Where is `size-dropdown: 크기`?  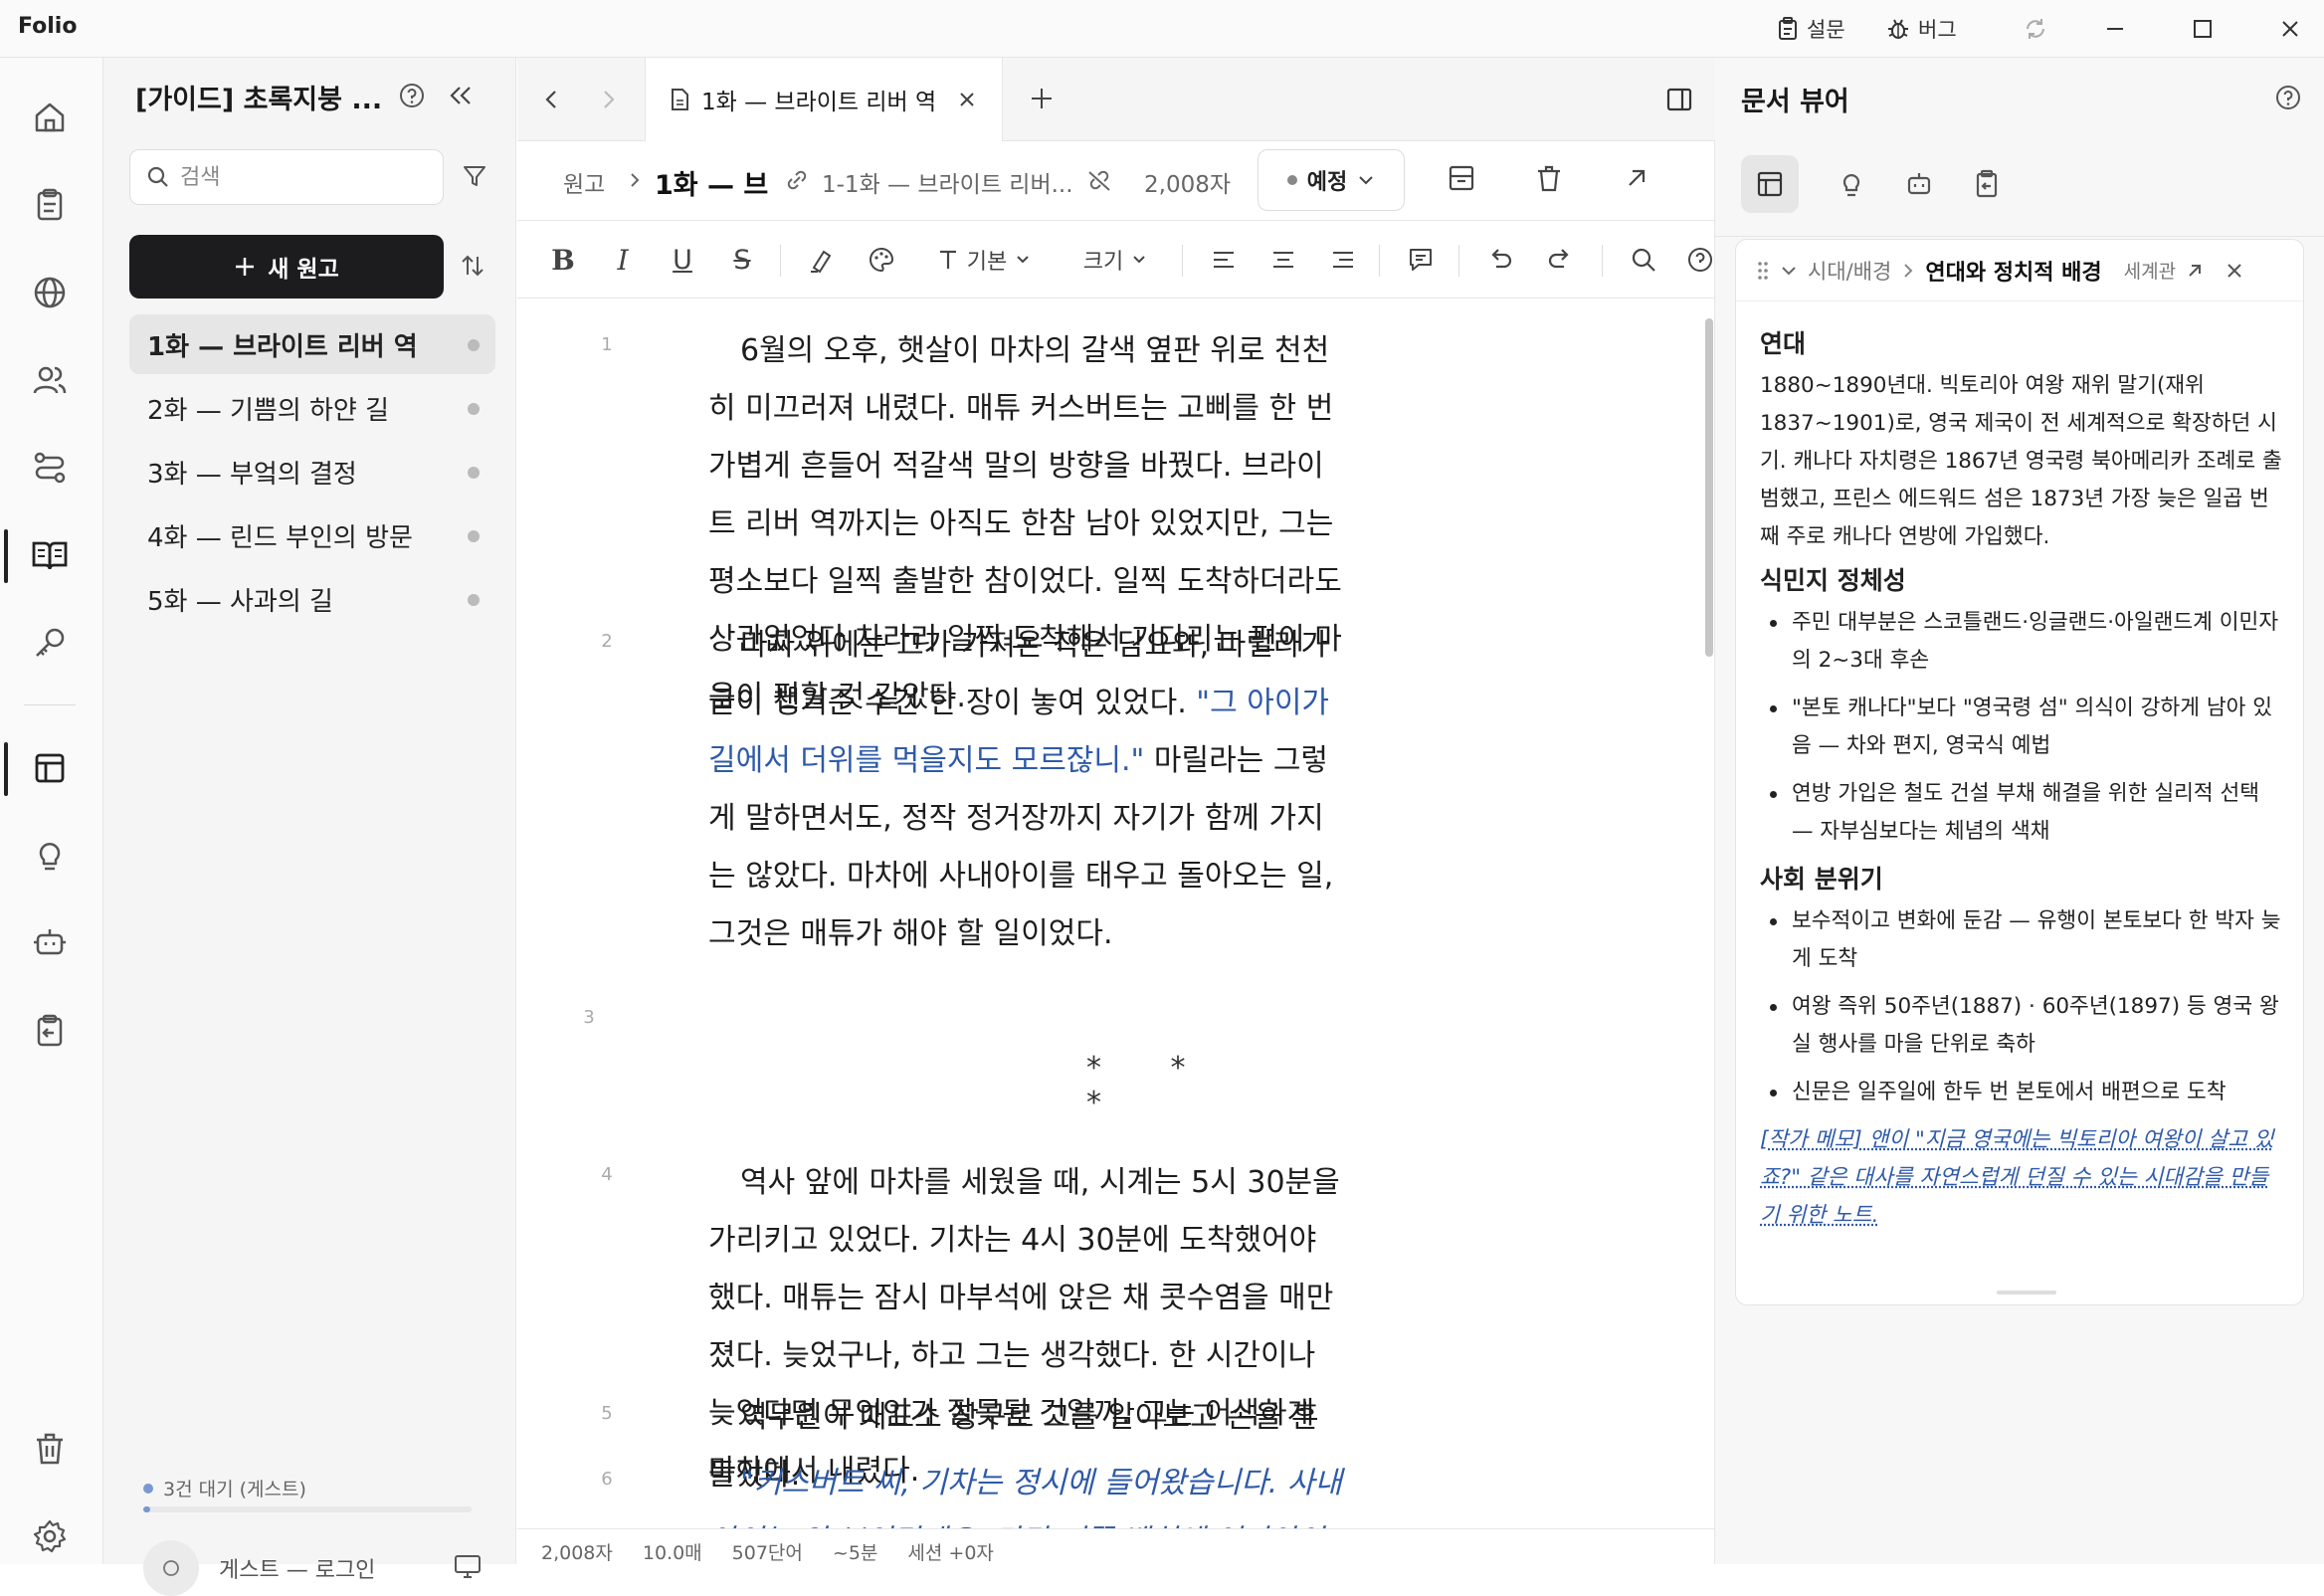 size-dropdown: 크기 is located at coordinates (1115, 260).